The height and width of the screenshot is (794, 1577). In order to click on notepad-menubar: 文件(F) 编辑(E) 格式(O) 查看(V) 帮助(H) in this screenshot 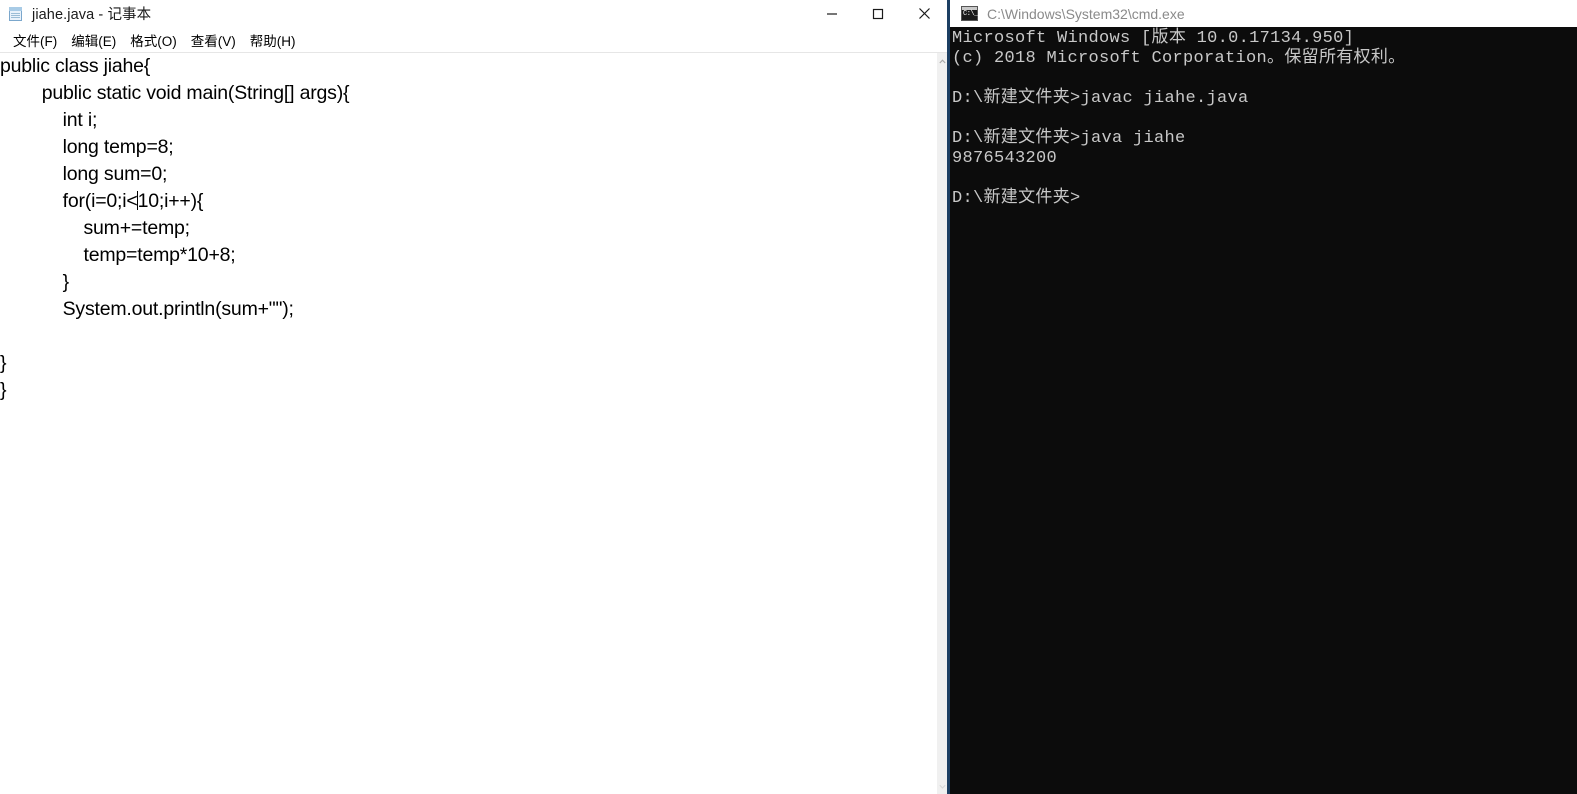, I will do `click(473, 39)`.